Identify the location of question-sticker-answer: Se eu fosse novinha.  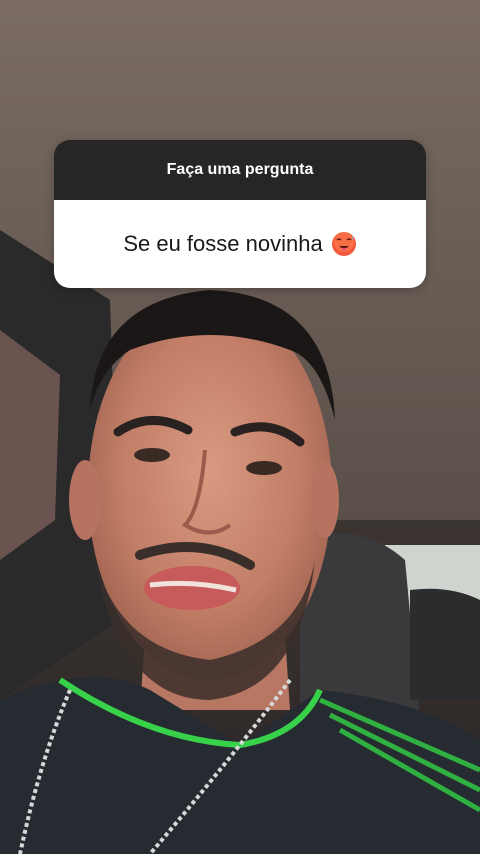
(240, 244).